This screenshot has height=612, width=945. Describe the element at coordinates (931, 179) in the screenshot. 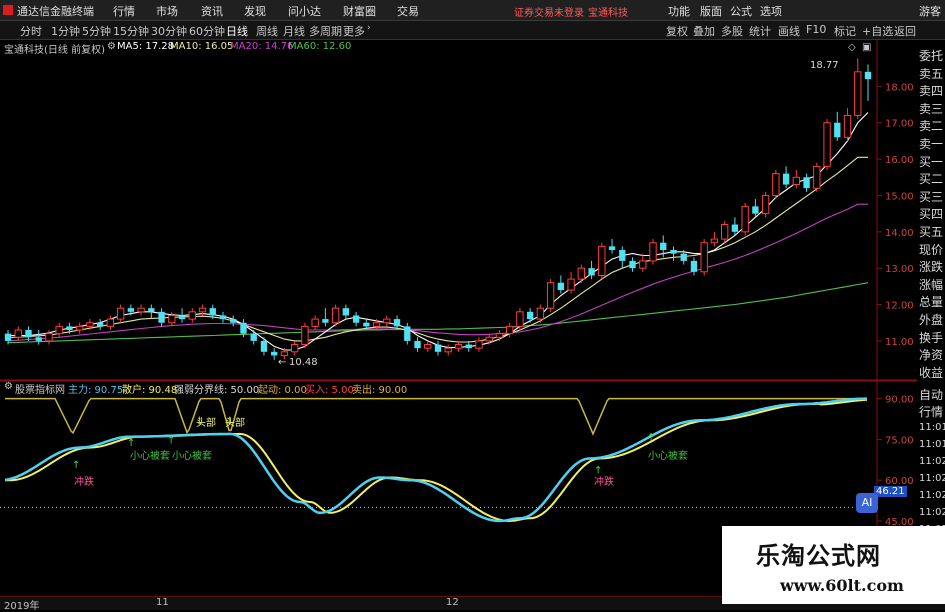

I see `quote-field-label: 买二` at that location.